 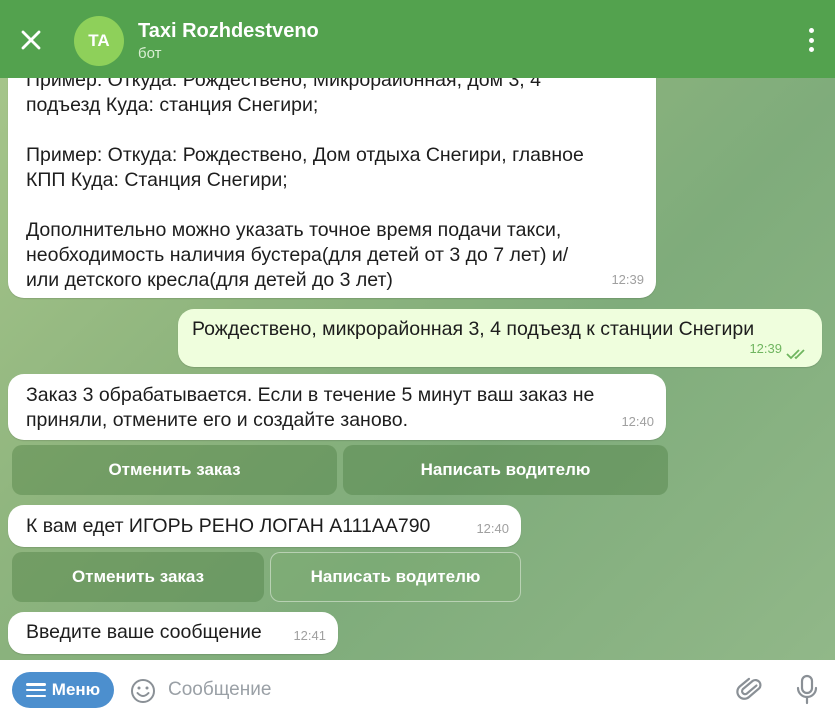 I want to click on message-input, so click(x=418, y=690).